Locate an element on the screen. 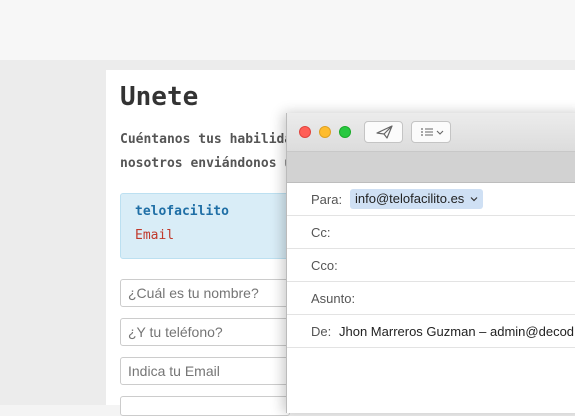 The height and width of the screenshot is (416, 575). minimize-window-button is located at coordinates (325, 132).